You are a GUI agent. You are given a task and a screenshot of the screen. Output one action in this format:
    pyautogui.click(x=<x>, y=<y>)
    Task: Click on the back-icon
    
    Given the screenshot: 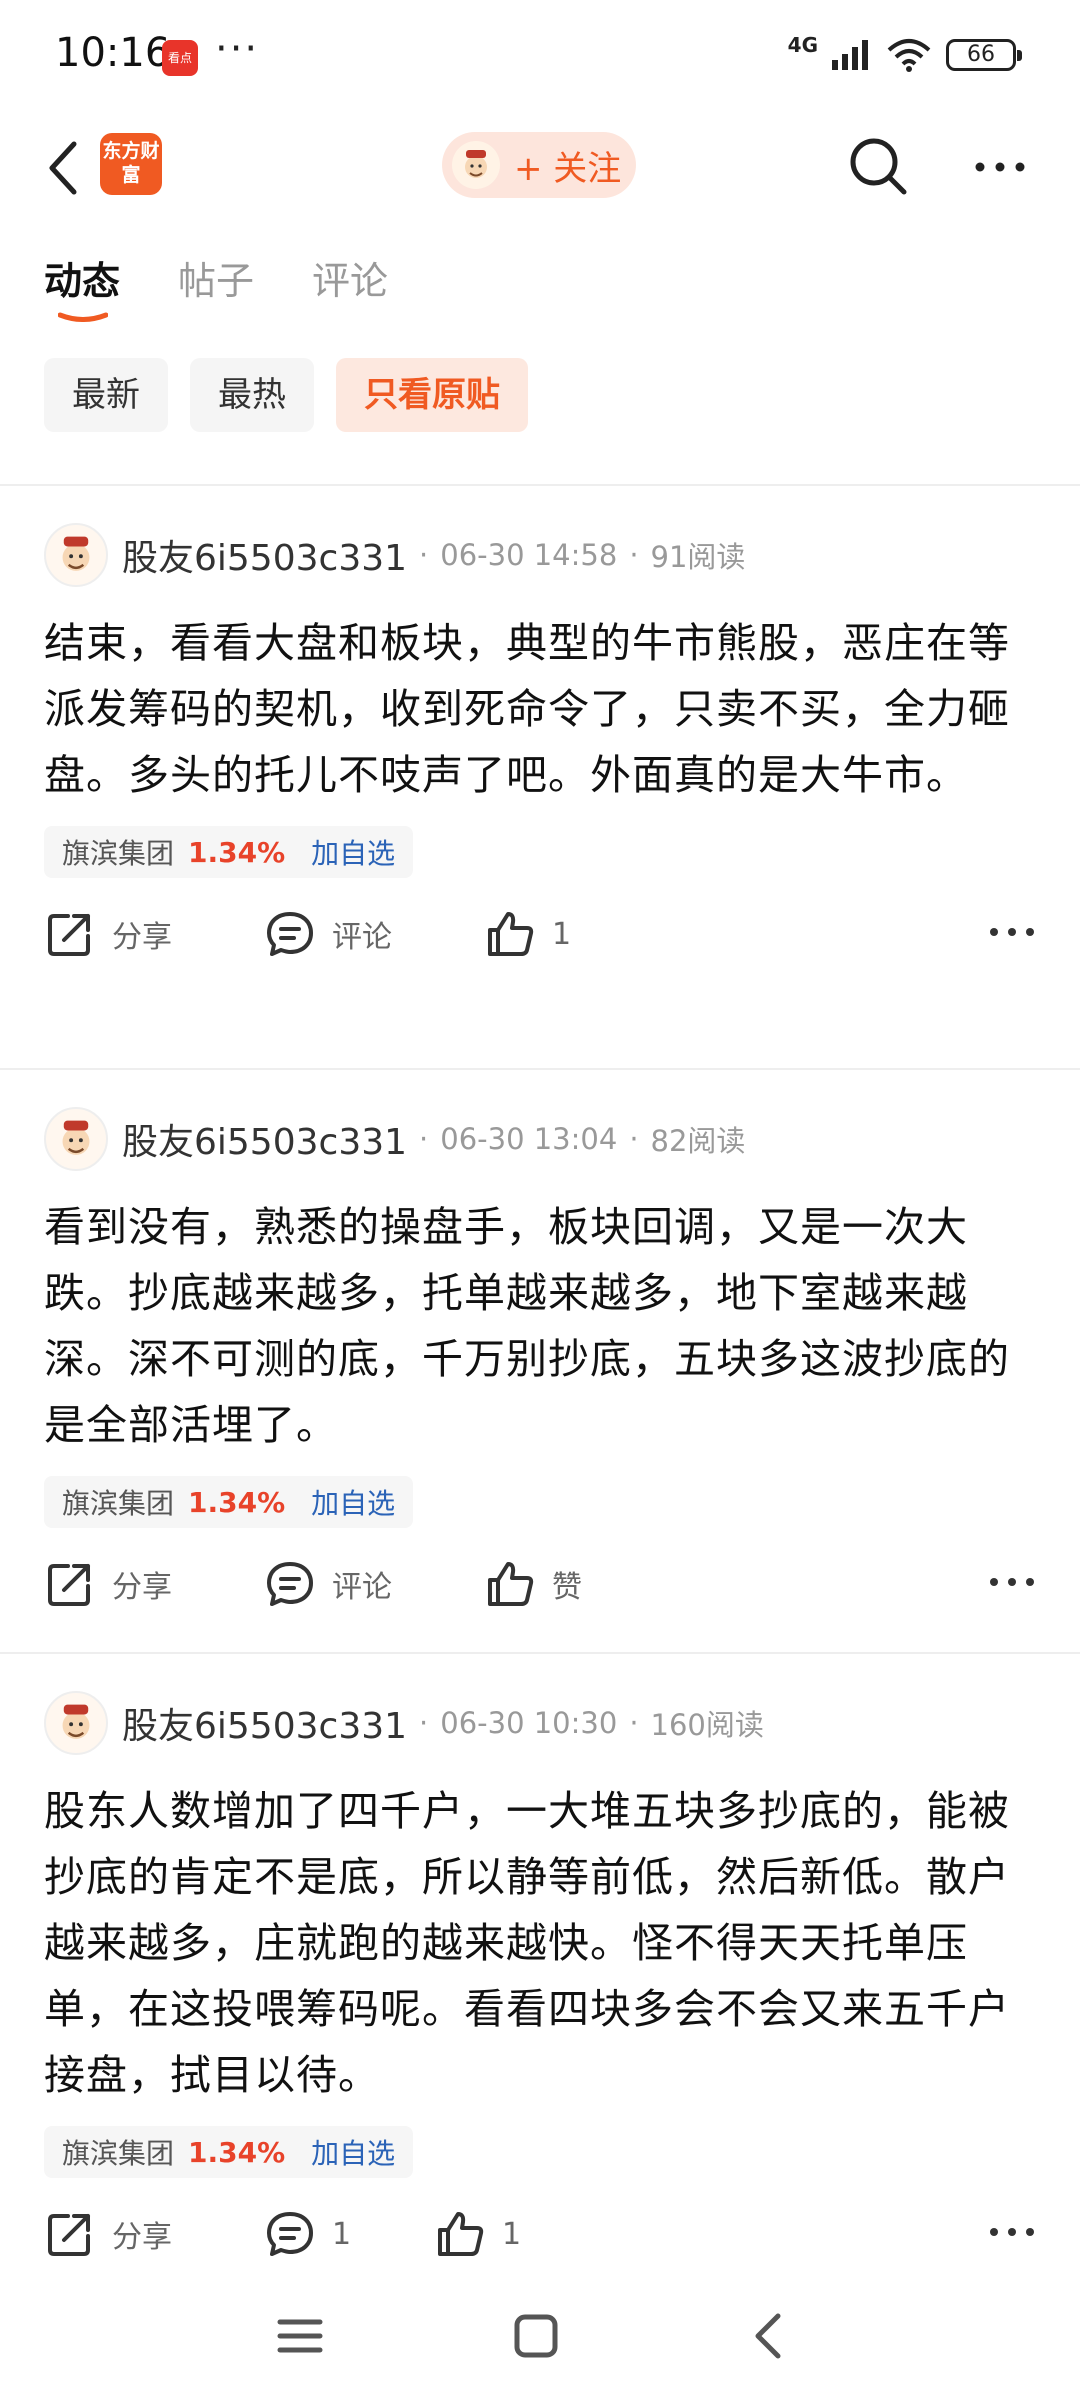 What is the action you would take?
    pyautogui.click(x=64, y=168)
    